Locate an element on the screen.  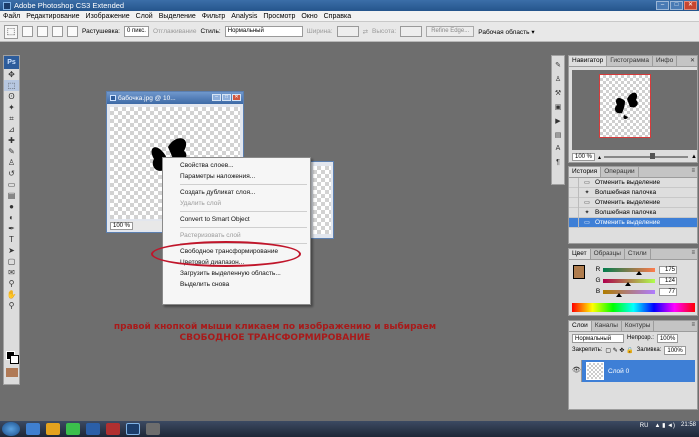
menu-item-rasterize-layer: Растеризовать слой is located at coordinates (236, 235).